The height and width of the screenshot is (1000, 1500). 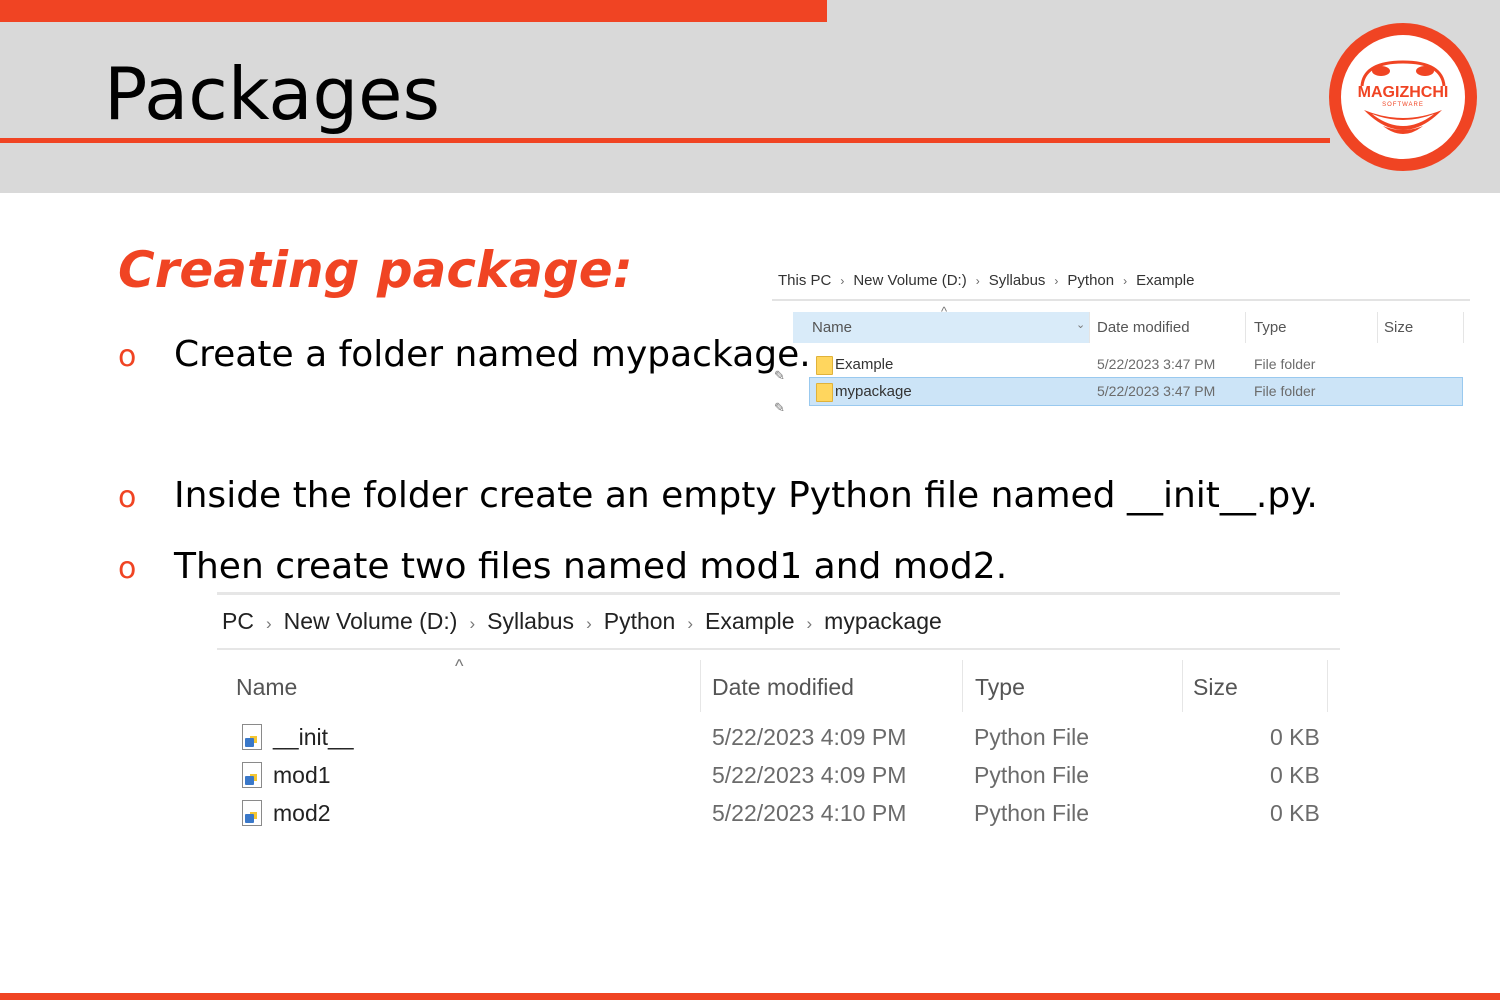 I want to click on page-title: Packages, so click(x=272, y=94).